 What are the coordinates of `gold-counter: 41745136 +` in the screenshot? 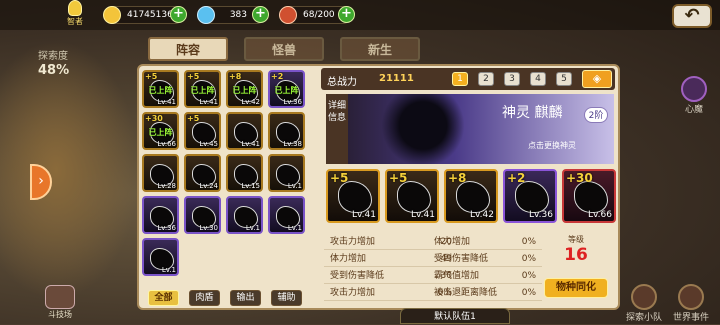 It's located at (145, 15).